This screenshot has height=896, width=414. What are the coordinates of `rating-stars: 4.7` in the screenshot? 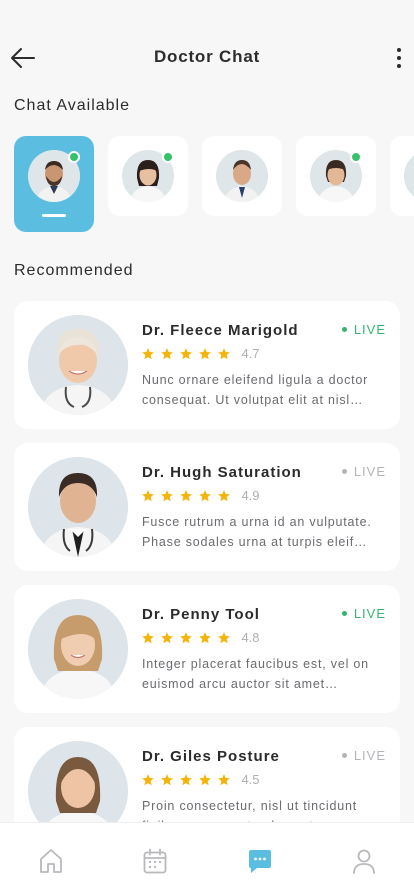 It's located at (200, 353).